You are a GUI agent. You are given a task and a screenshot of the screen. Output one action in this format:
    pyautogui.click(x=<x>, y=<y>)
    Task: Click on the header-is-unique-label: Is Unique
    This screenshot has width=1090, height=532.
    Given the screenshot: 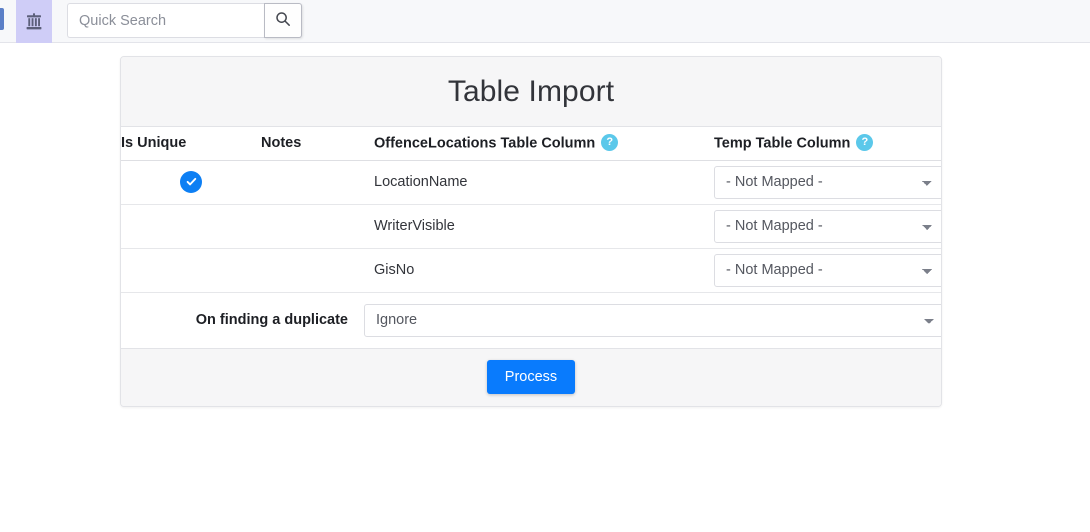 What is the action you would take?
    pyautogui.click(x=154, y=143)
    